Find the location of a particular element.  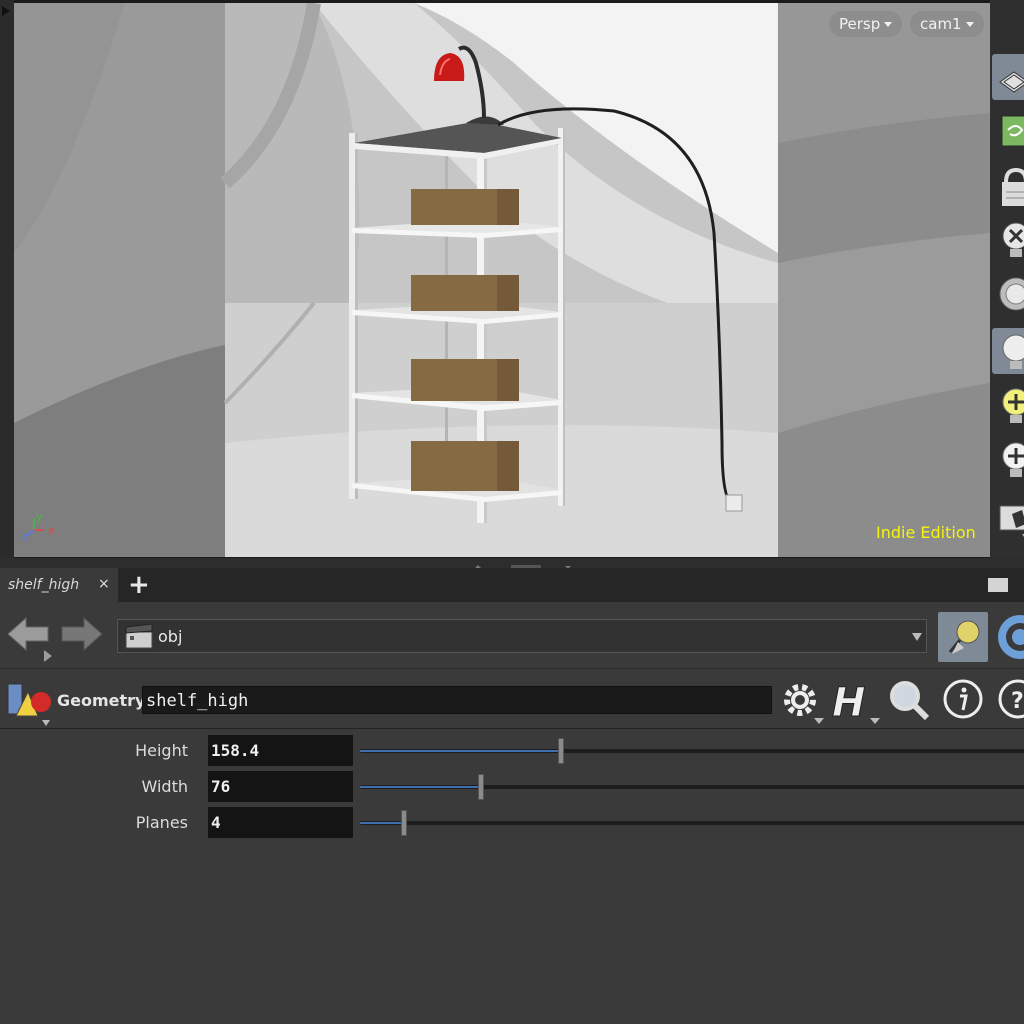

back-arrow-icon is located at coordinates (29, 639).